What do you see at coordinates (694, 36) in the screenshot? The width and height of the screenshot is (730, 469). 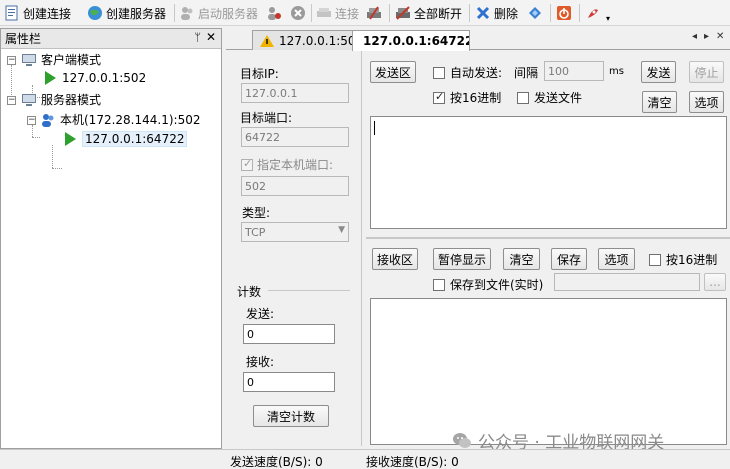 I see `tab-prev-icon: ◂` at bounding box center [694, 36].